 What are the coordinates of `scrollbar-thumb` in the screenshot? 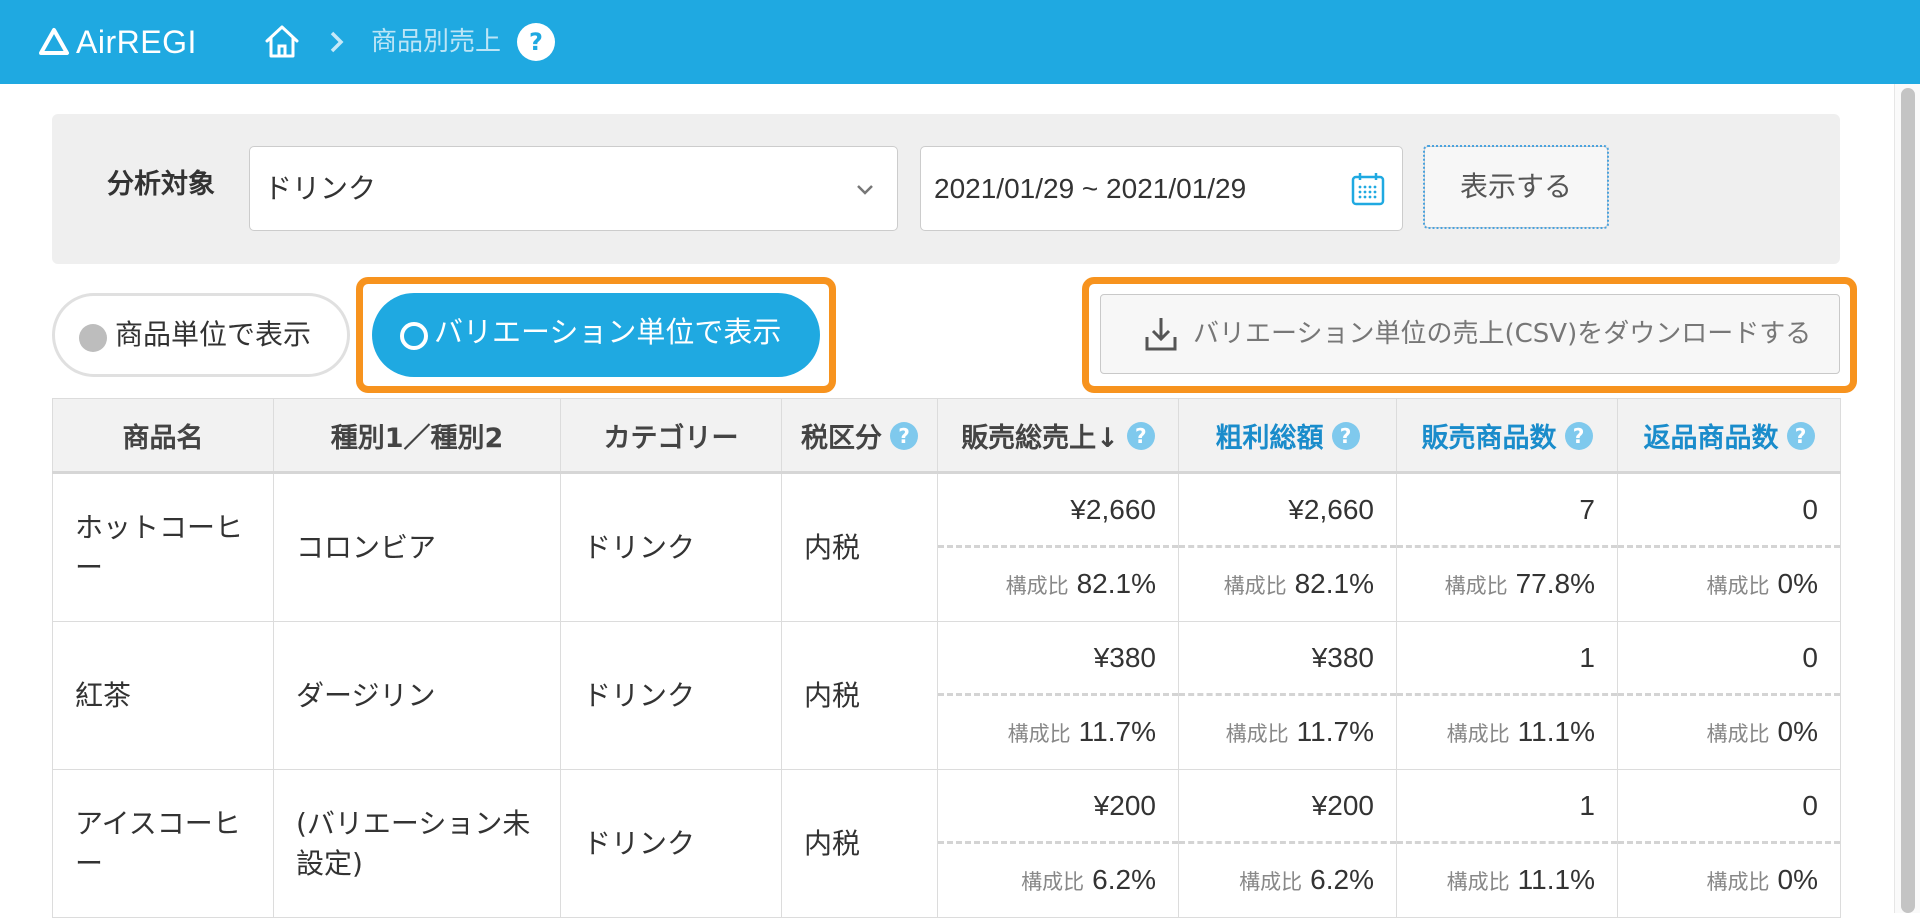 It's located at (1908, 500).